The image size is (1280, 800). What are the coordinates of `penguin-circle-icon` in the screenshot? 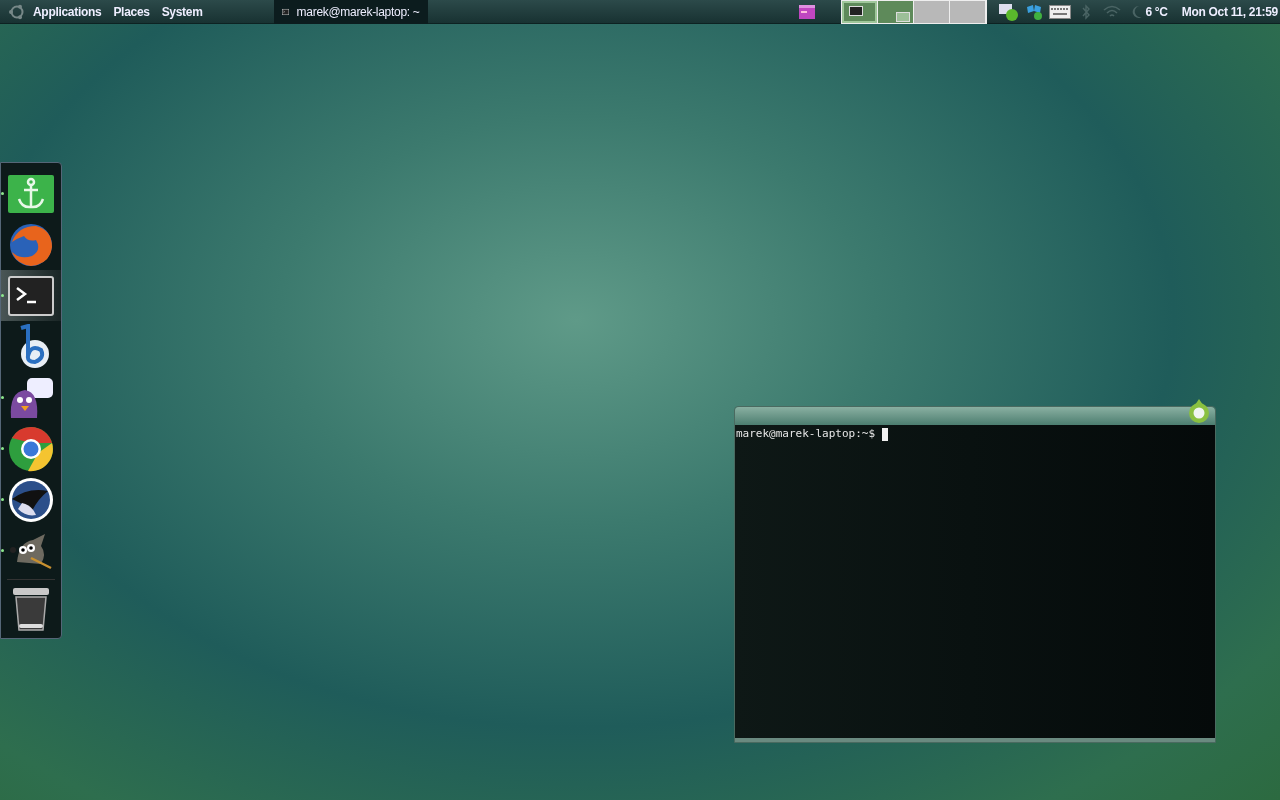 It's located at (31, 499).